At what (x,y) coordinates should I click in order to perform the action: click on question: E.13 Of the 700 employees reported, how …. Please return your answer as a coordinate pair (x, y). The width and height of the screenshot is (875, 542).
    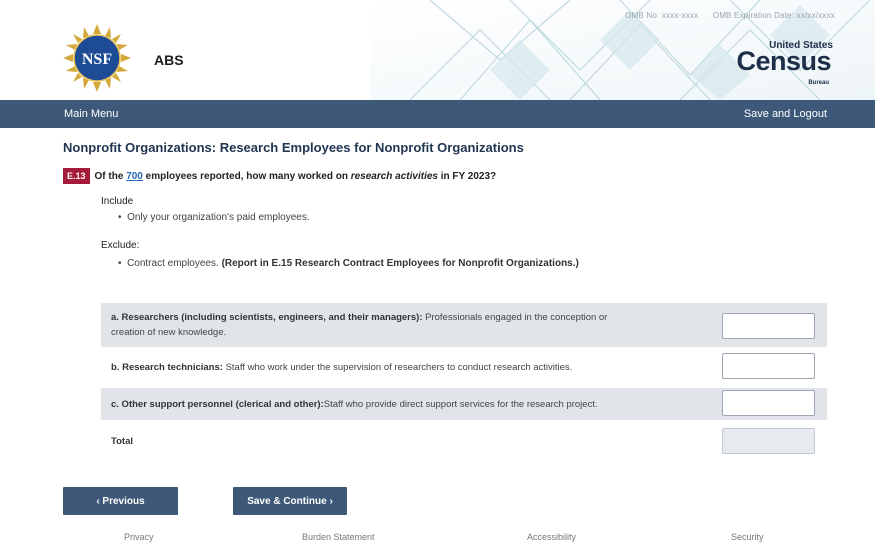
    Looking at the image, I should click on (279, 176).